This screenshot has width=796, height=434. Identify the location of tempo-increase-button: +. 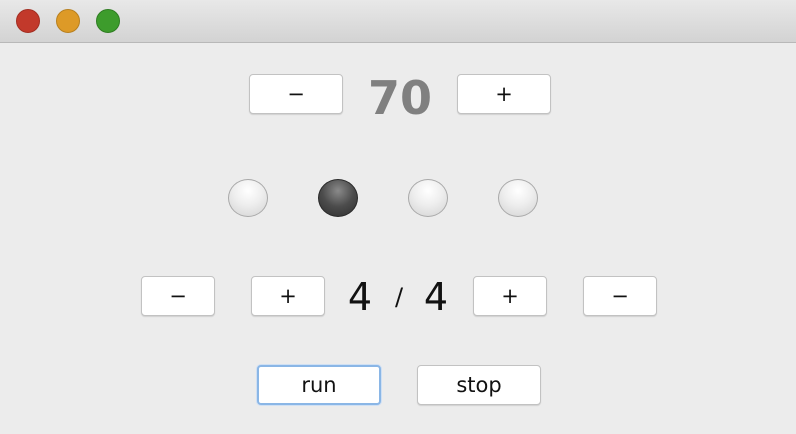
(504, 94).